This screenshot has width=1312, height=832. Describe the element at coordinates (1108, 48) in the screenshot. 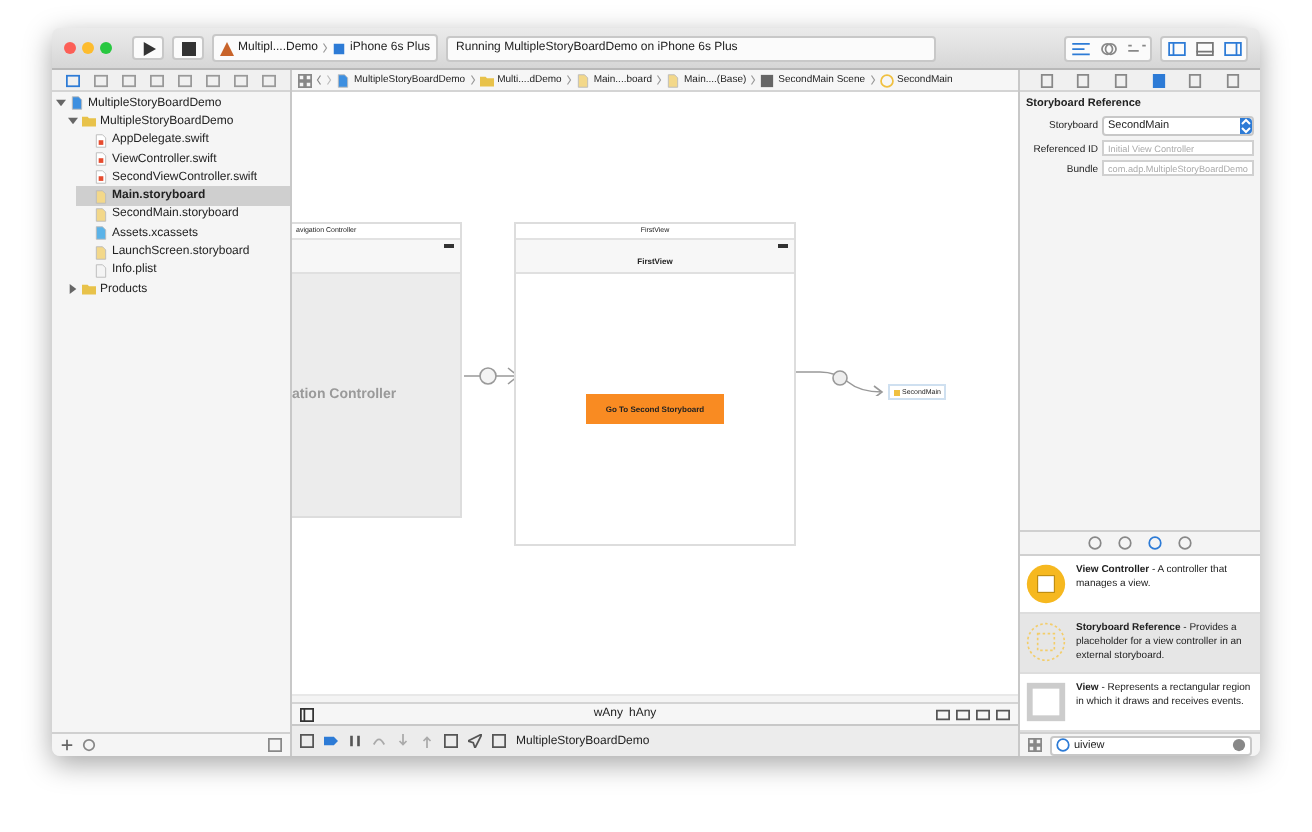

I see `rings-icon` at that location.